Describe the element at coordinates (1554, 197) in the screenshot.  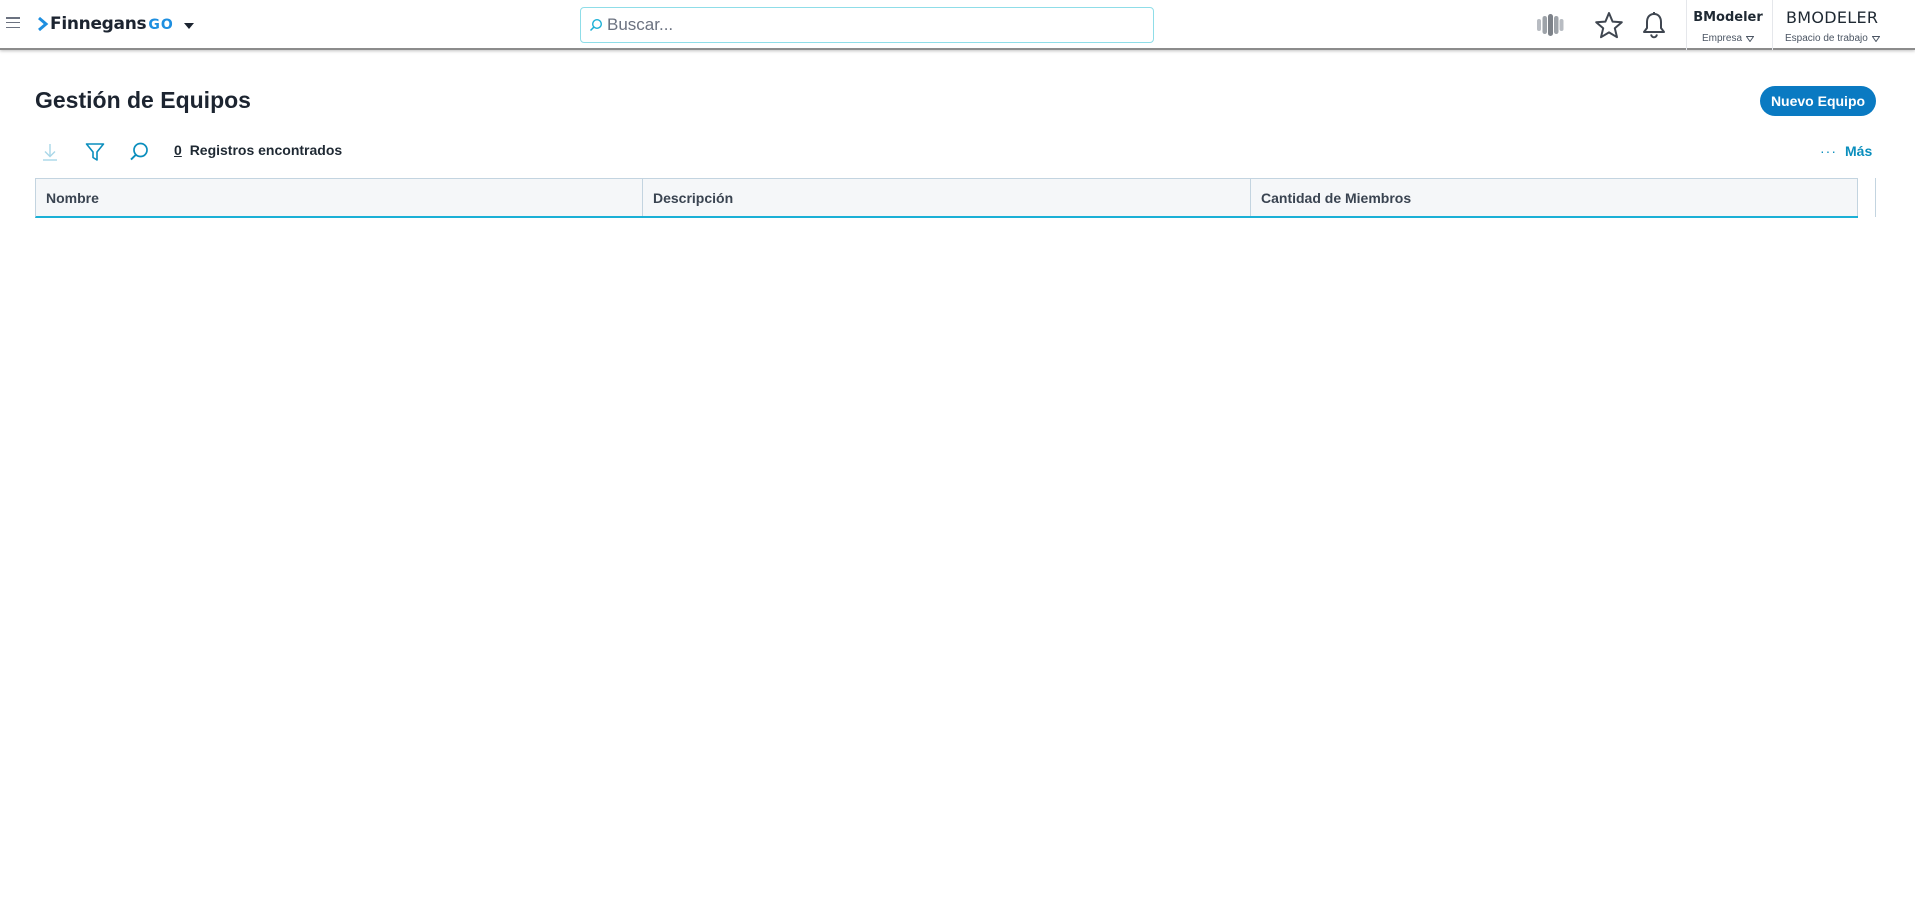
I see `column-header-cantidad-miembros: Cantidad de Miembros` at that location.